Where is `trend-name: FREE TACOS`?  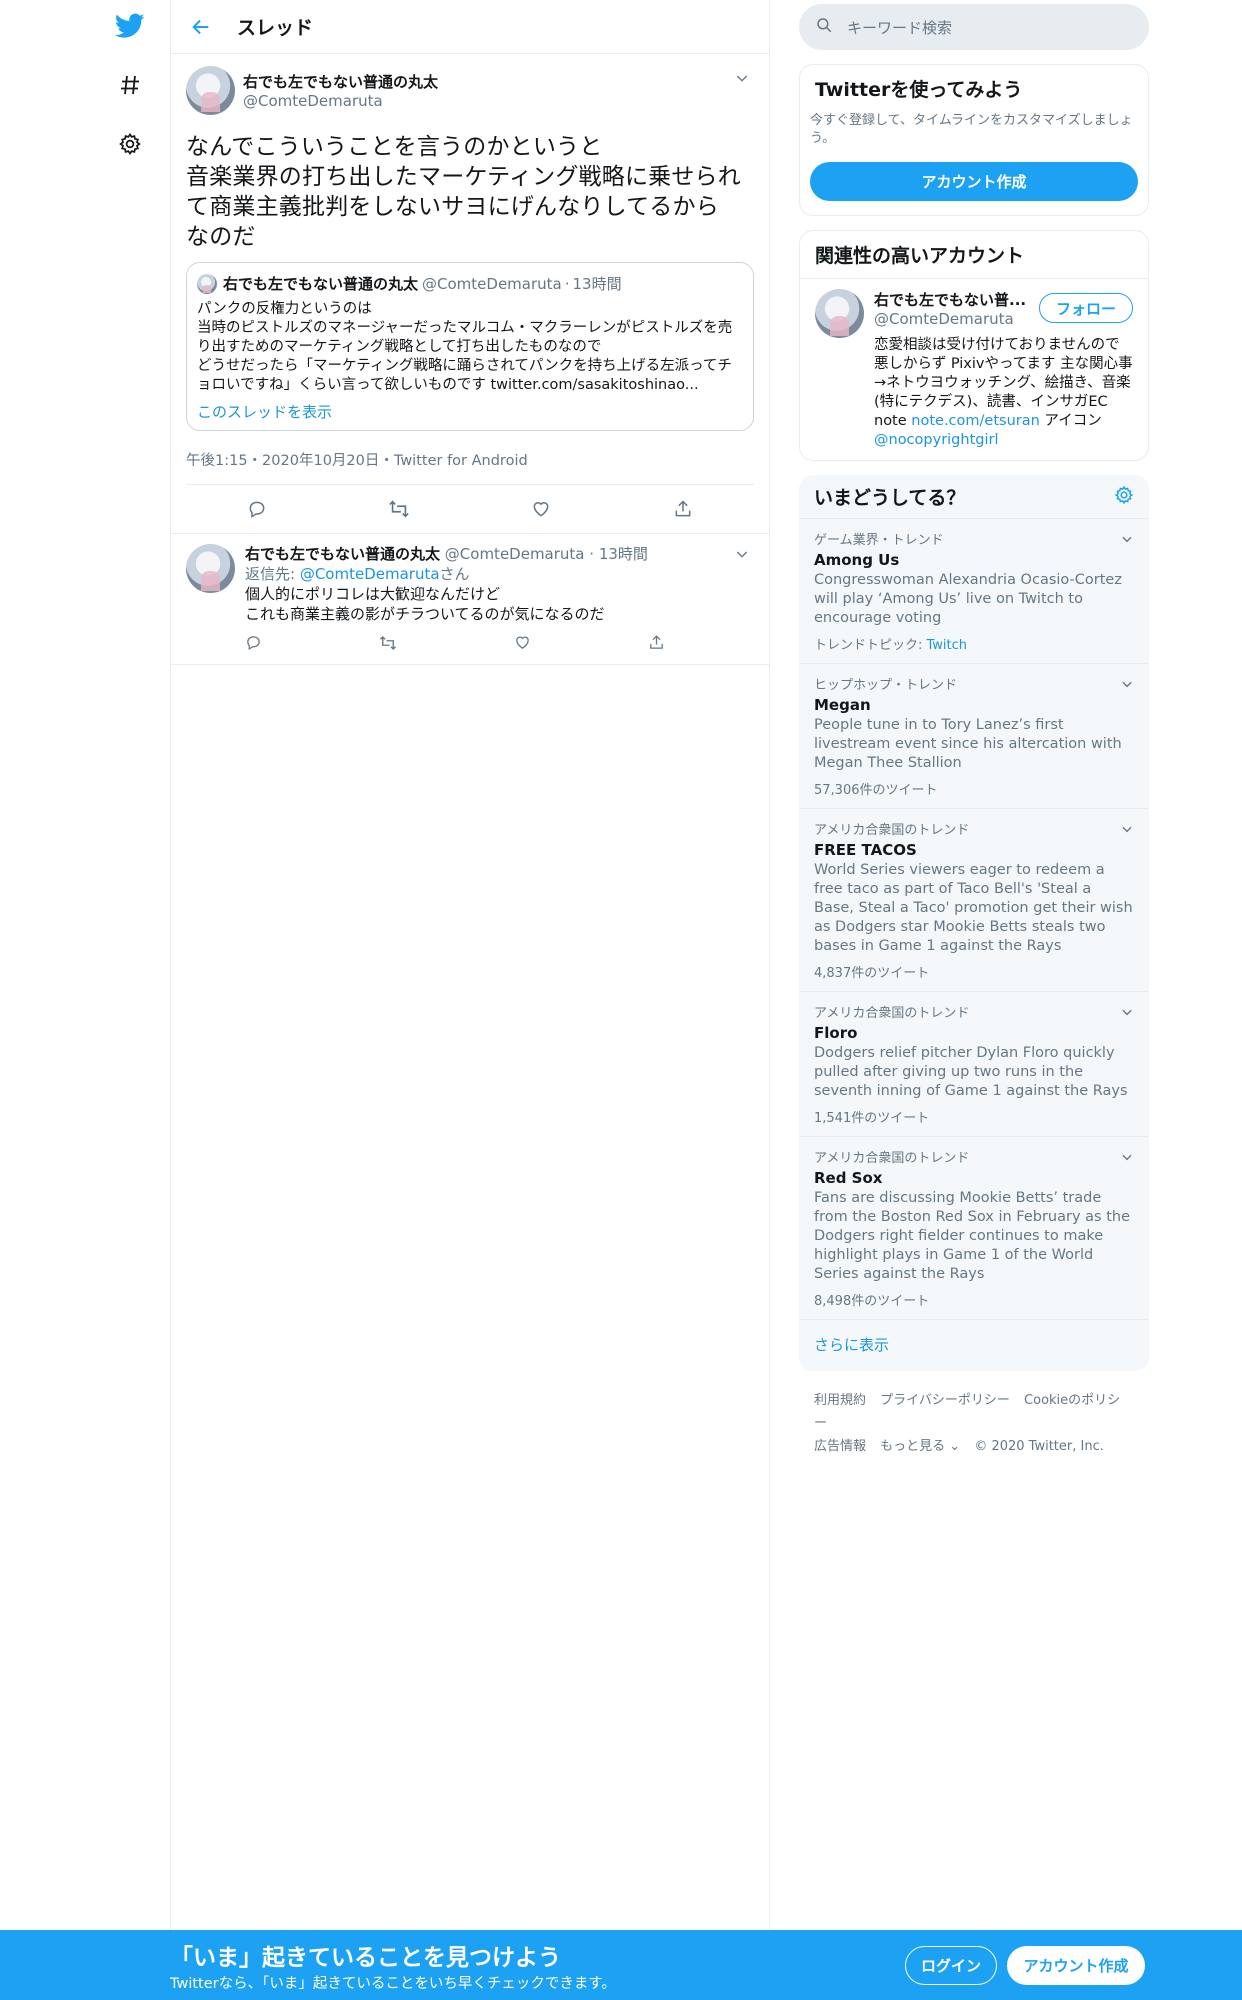
trend-name: FREE TACOS is located at coordinates (865, 850).